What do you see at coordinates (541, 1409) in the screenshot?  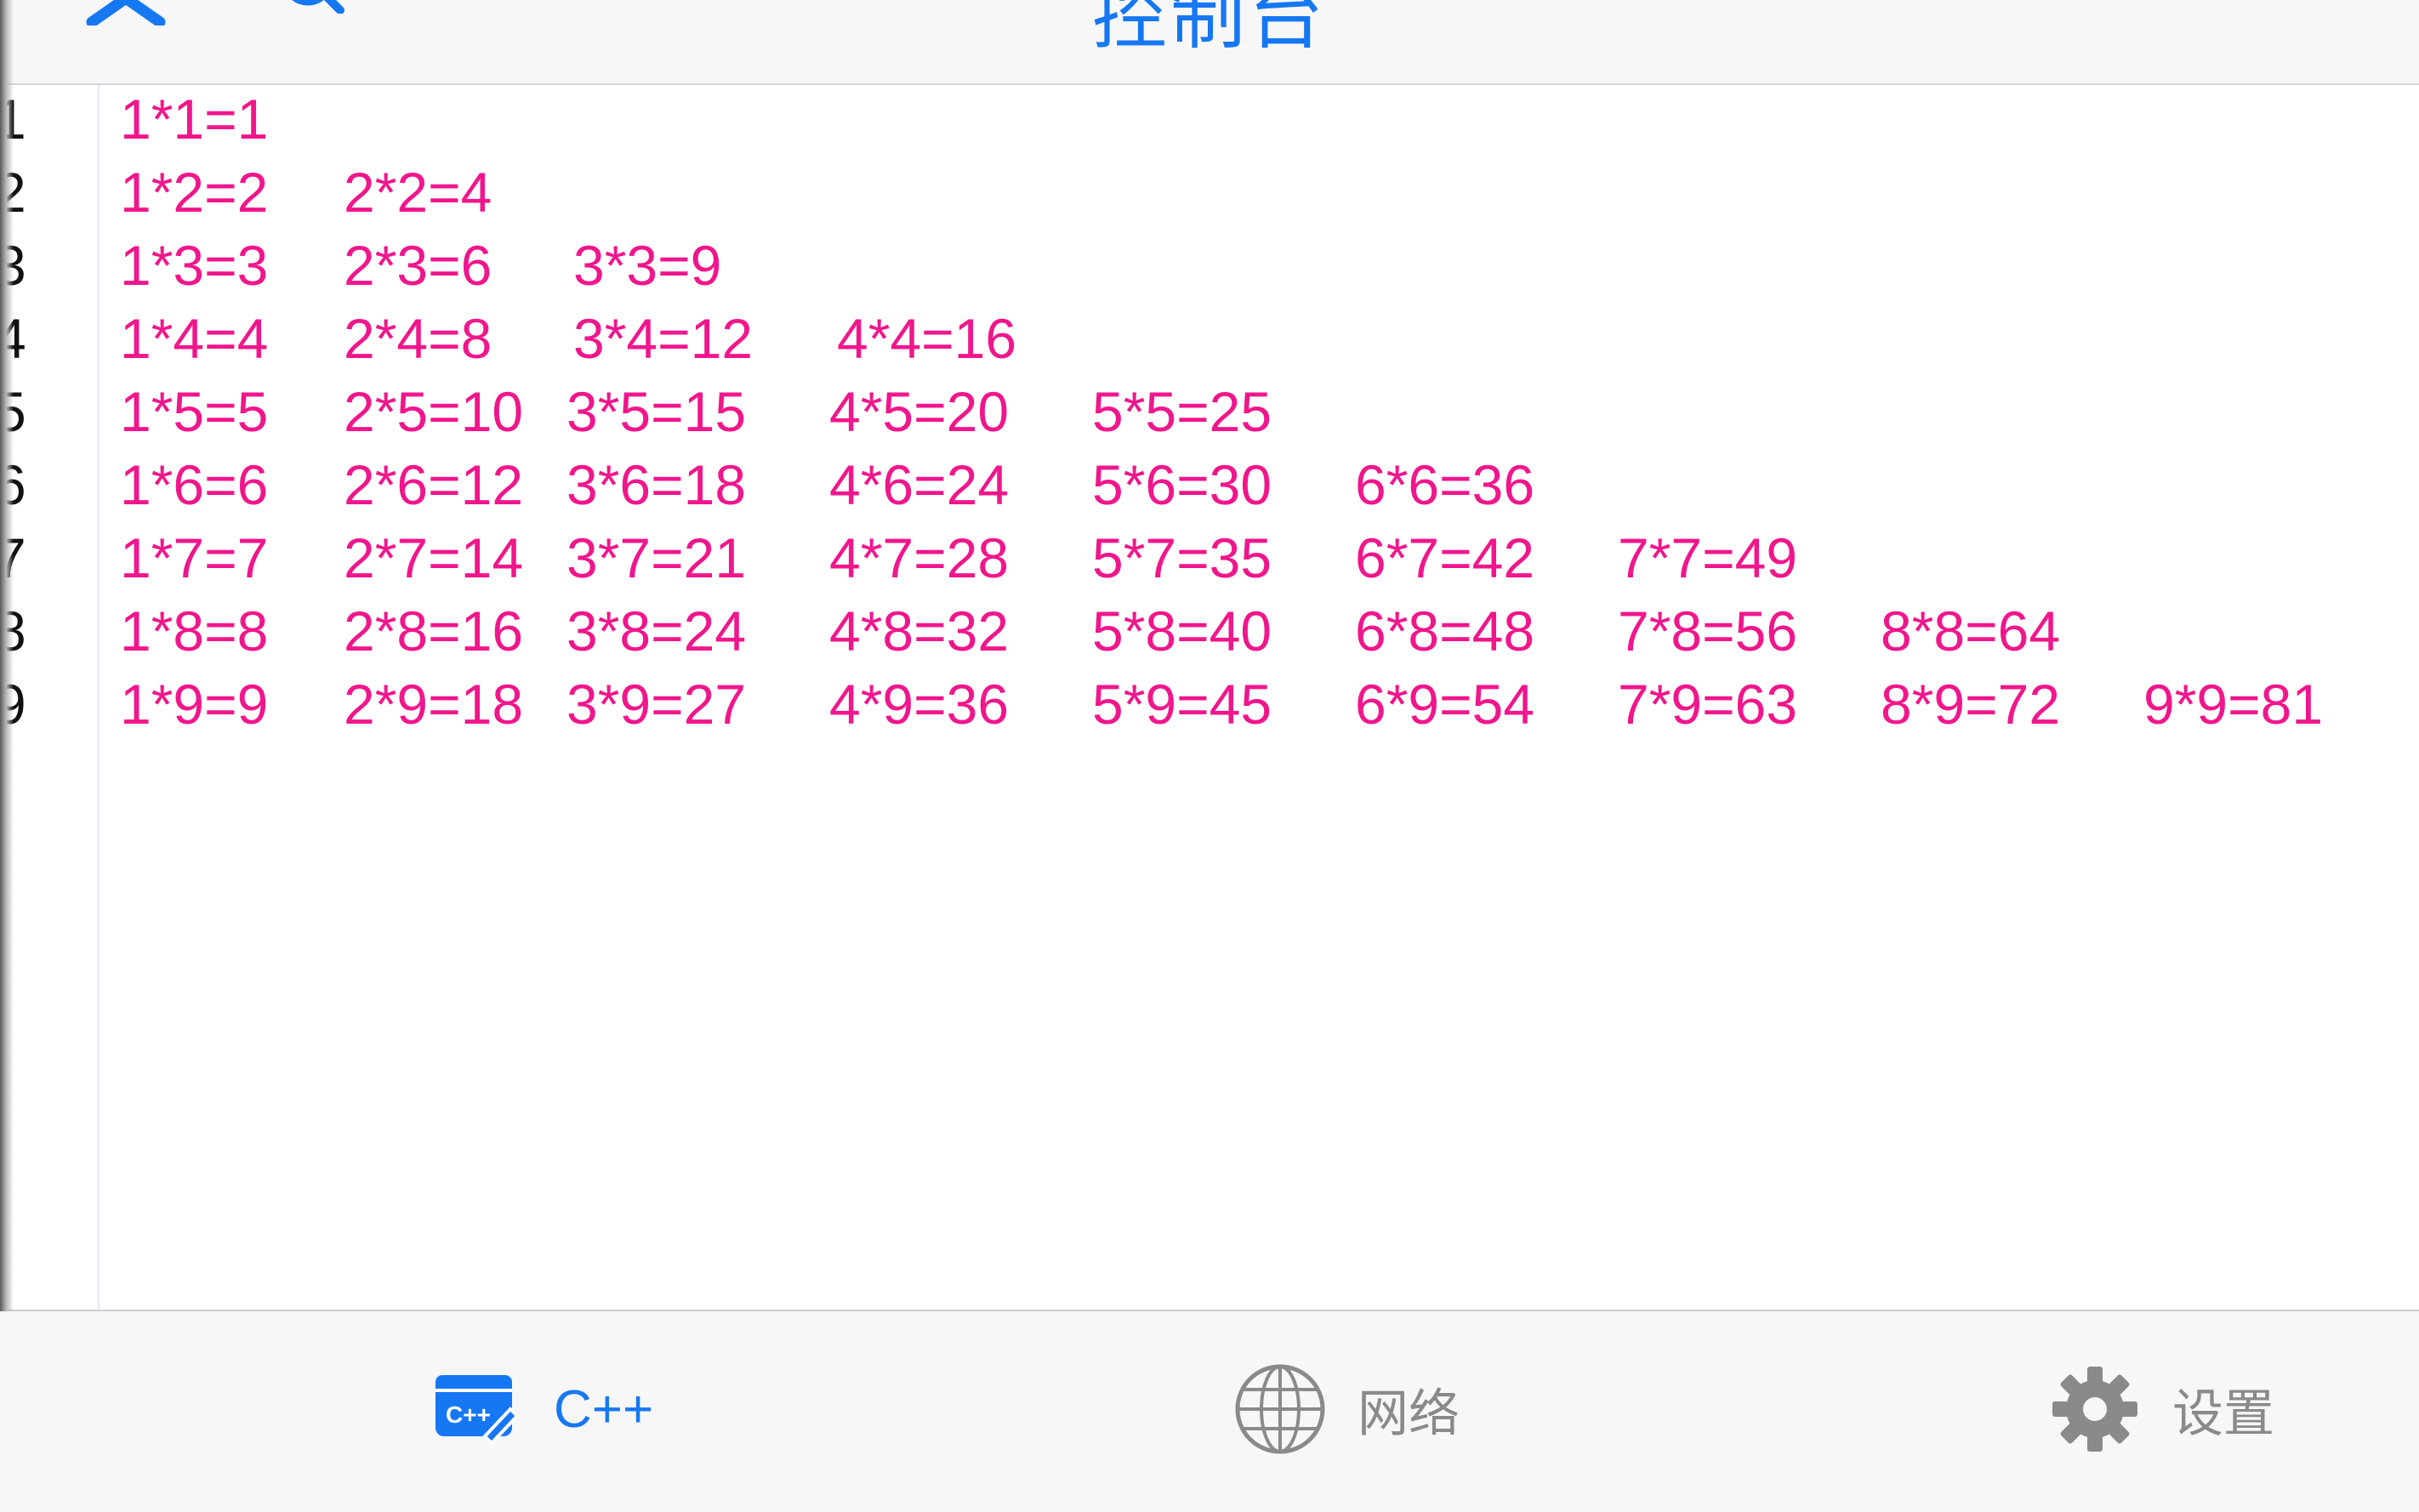 I see `tab-cpp: C++ C++` at bounding box center [541, 1409].